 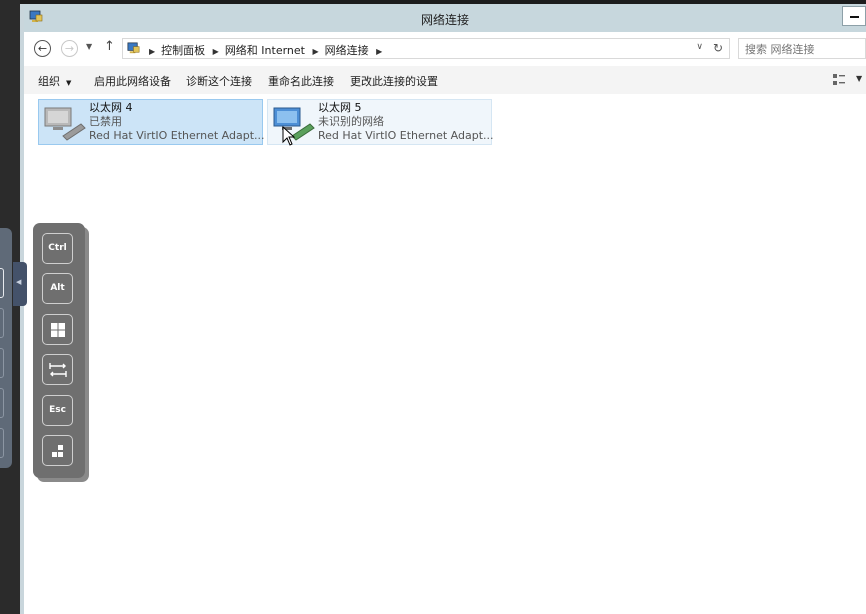 What do you see at coordinates (219, 81) in the screenshot?
I see `diagnose-button: 诊断这个连接` at bounding box center [219, 81].